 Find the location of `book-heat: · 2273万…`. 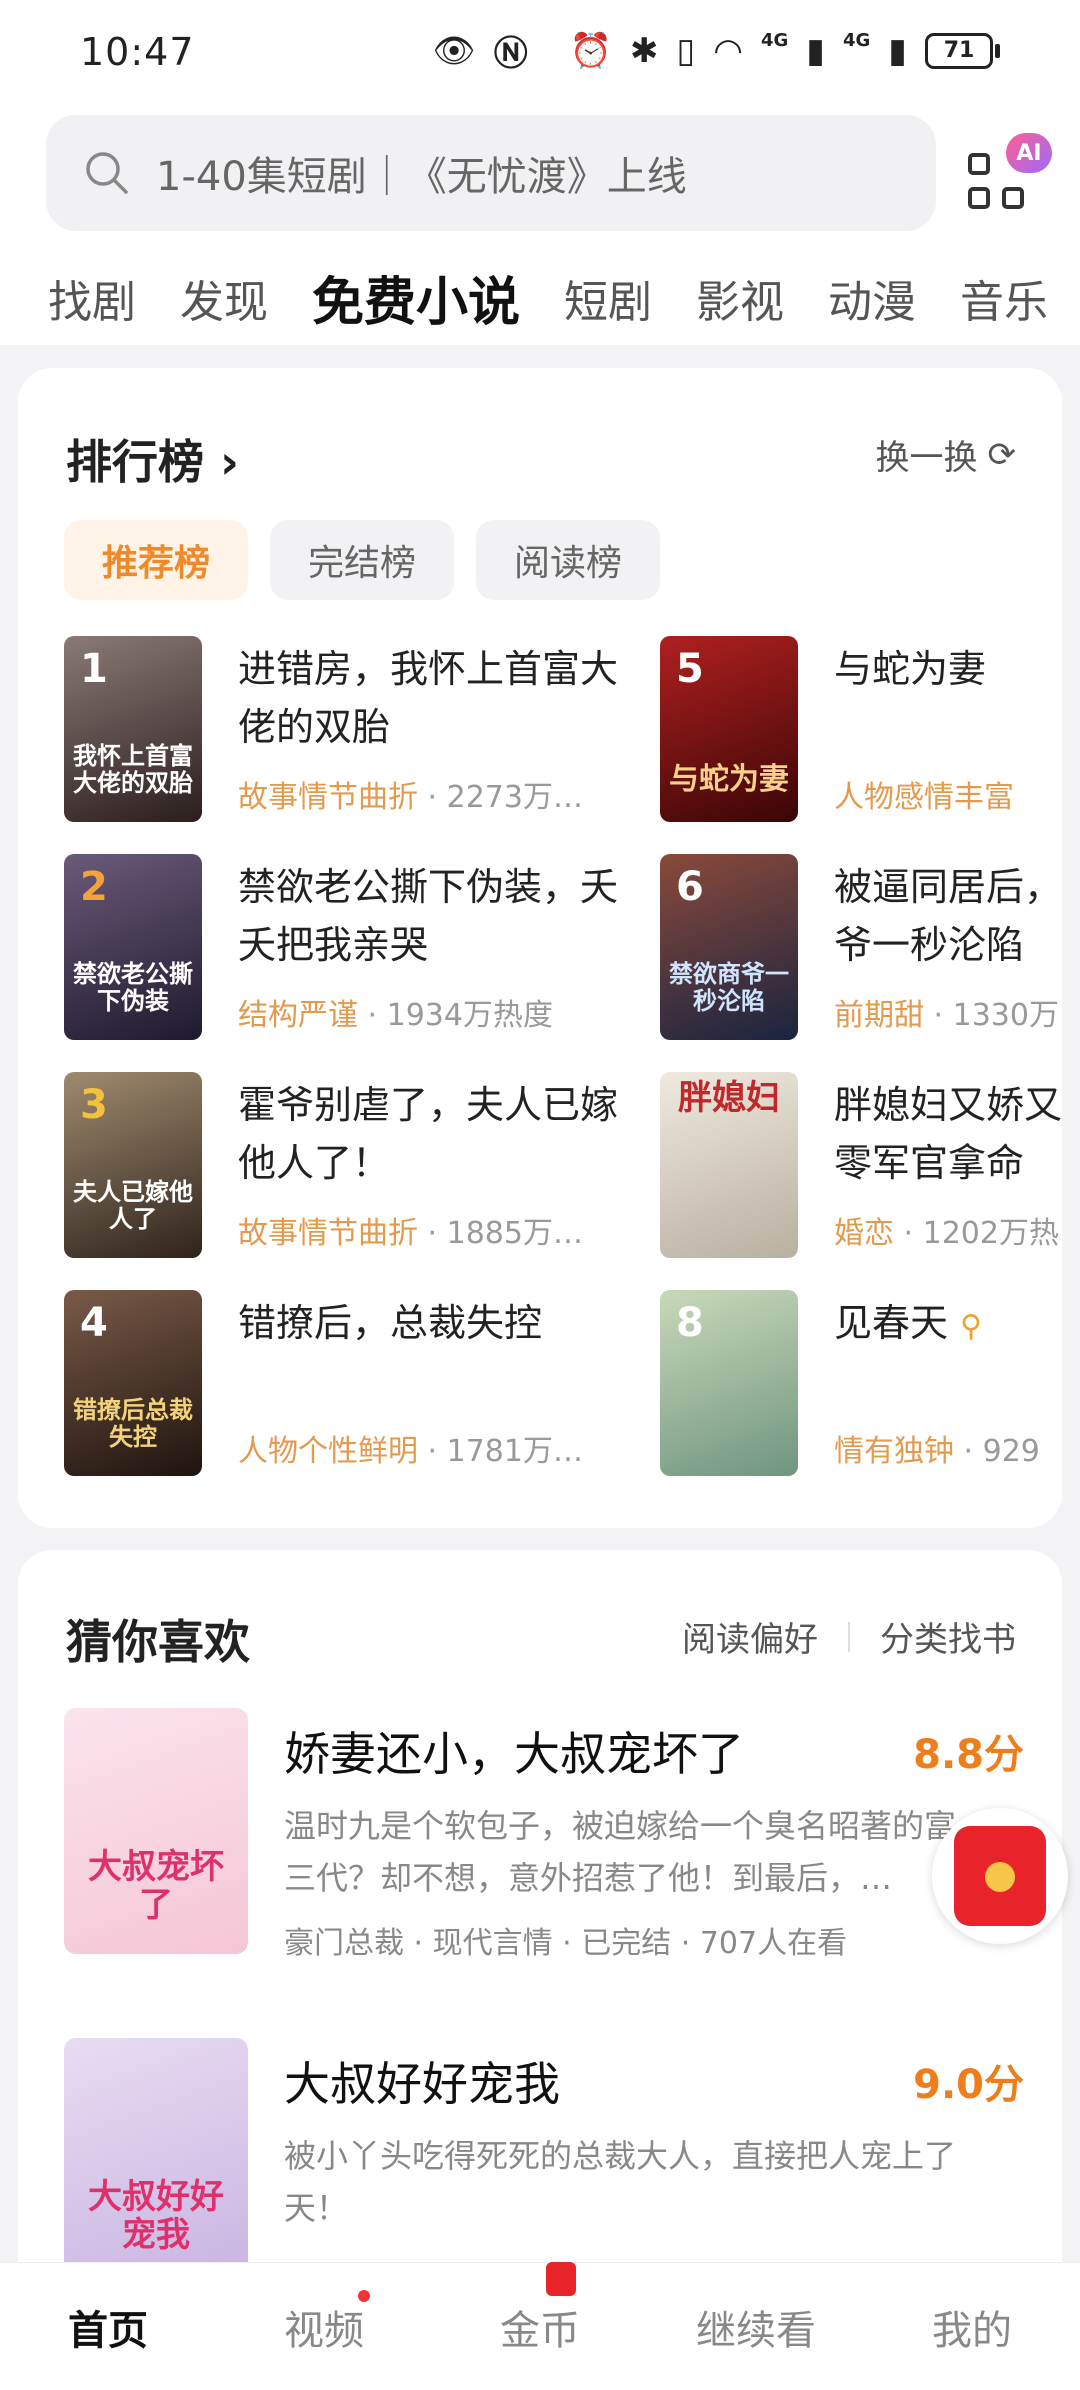

book-heat: · 2273万… is located at coordinates (505, 797).